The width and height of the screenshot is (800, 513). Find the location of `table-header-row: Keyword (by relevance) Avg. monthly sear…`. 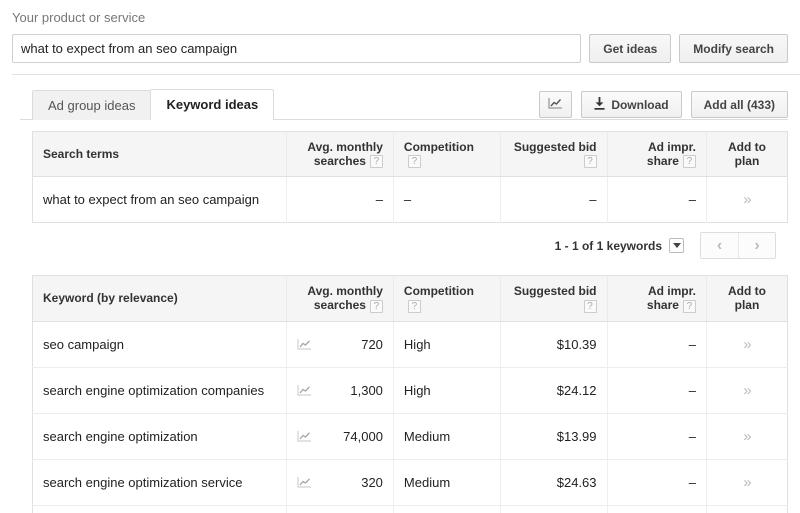

table-header-row: Keyword (by relevance) Avg. monthly sear… is located at coordinates (410, 298).